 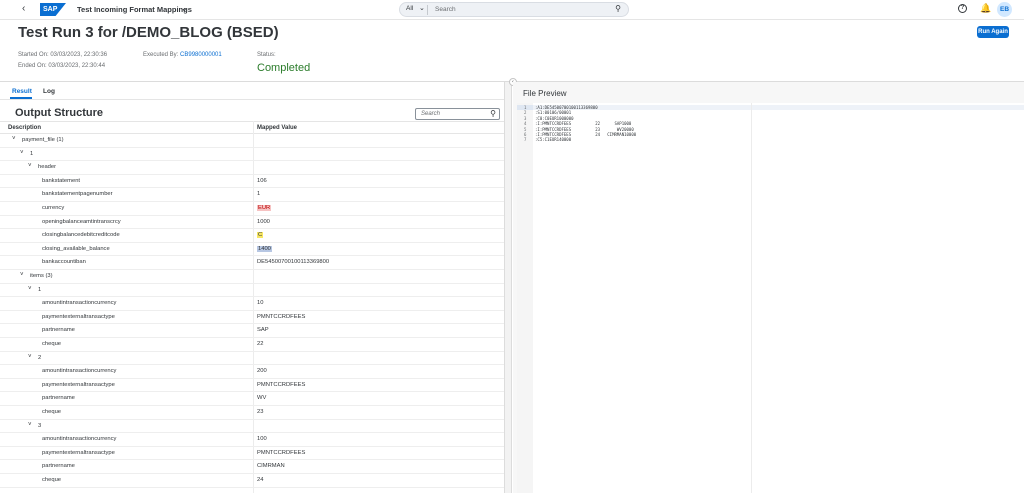 What do you see at coordinates (49, 91) in the screenshot?
I see `tab-log: Log` at bounding box center [49, 91].